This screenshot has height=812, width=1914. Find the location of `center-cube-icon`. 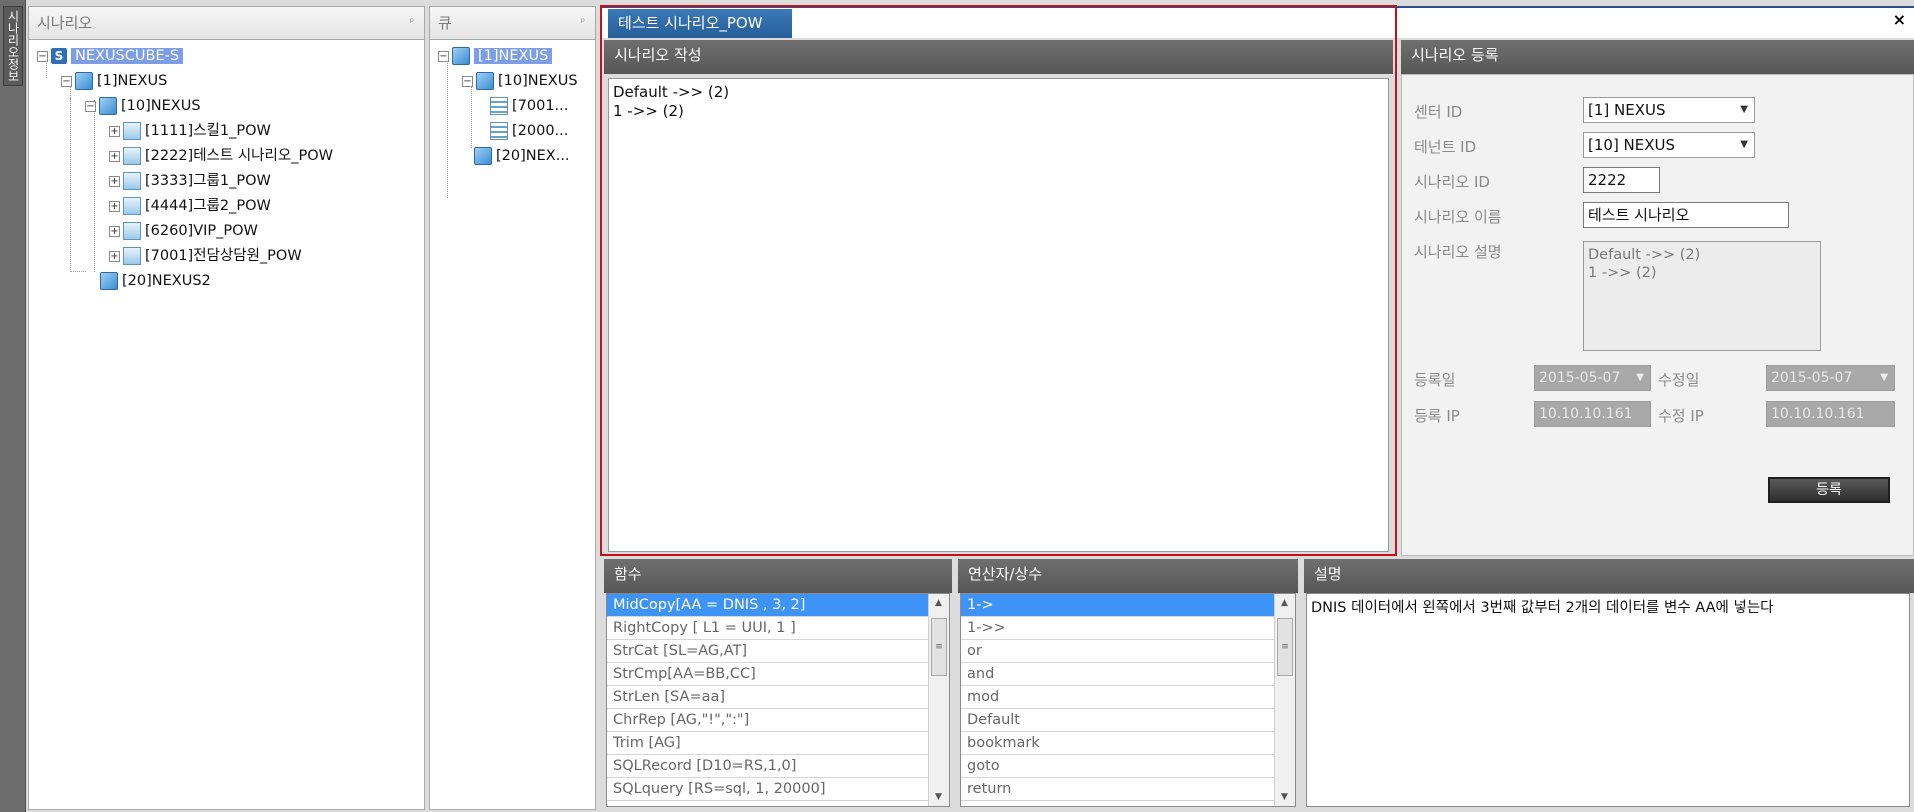

center-cube-icon is located at coordinates (84, 81).